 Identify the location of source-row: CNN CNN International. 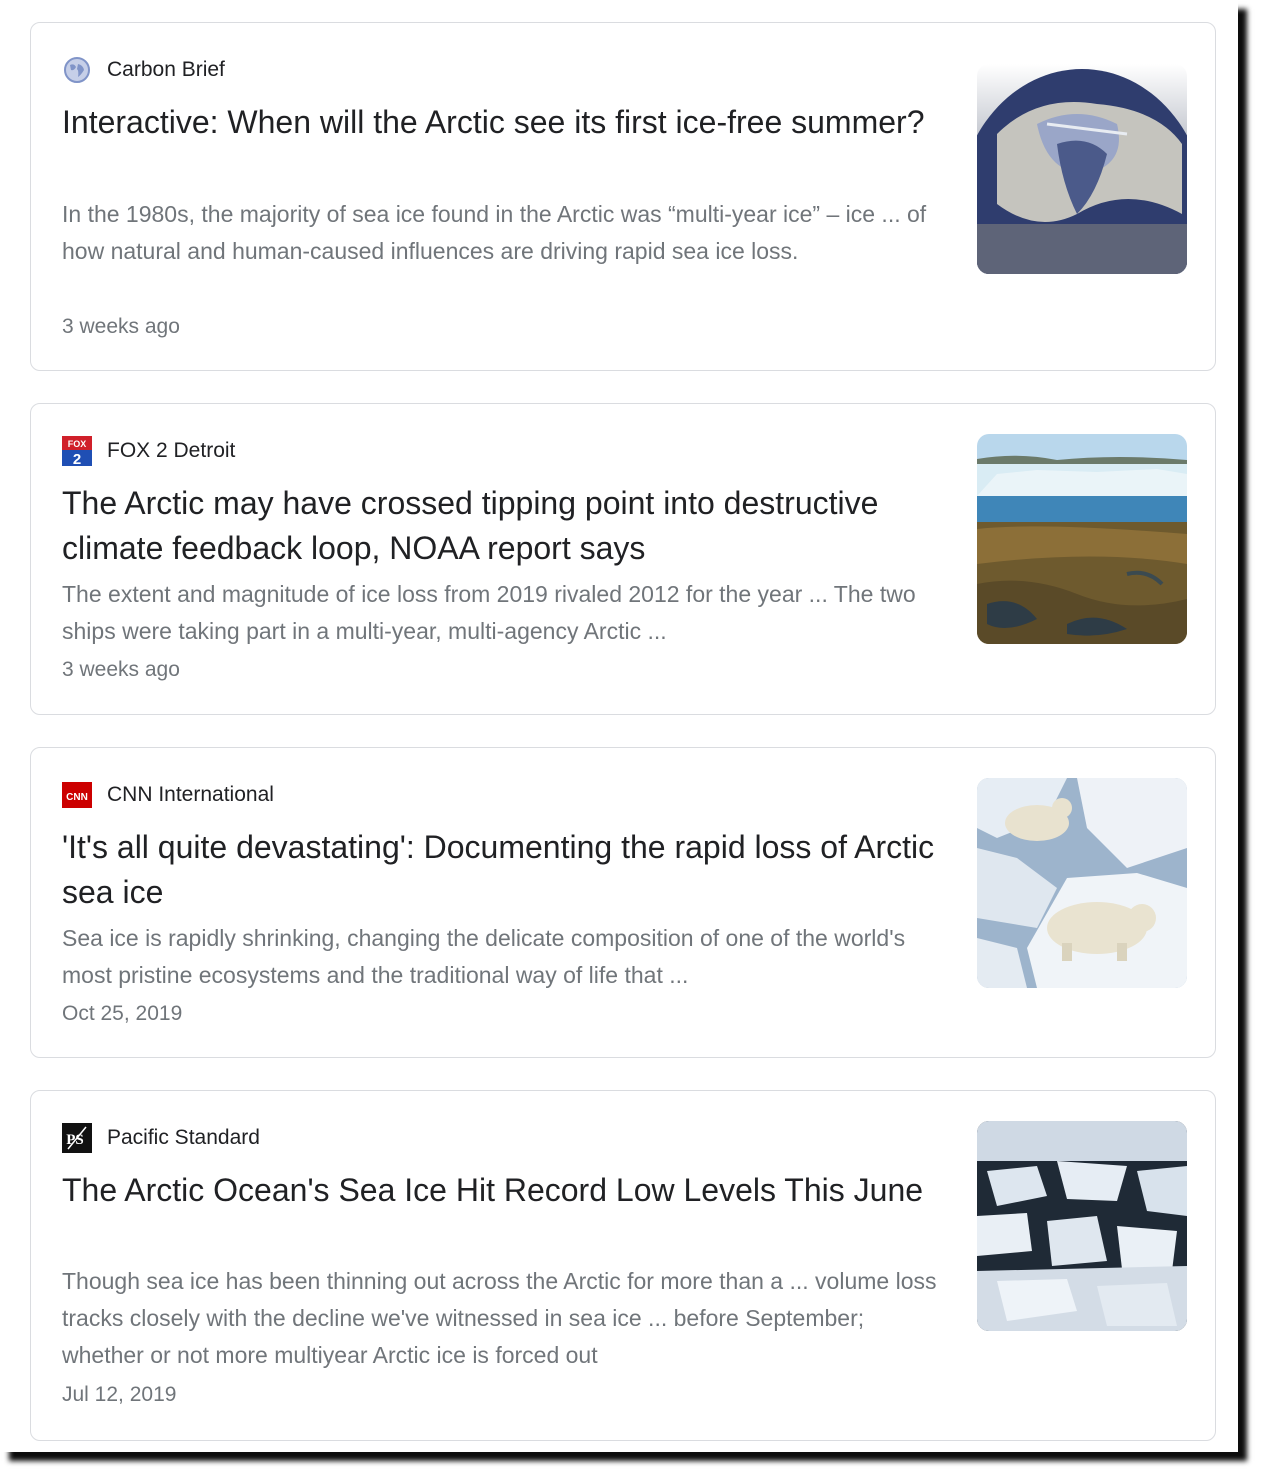
(168, 795).